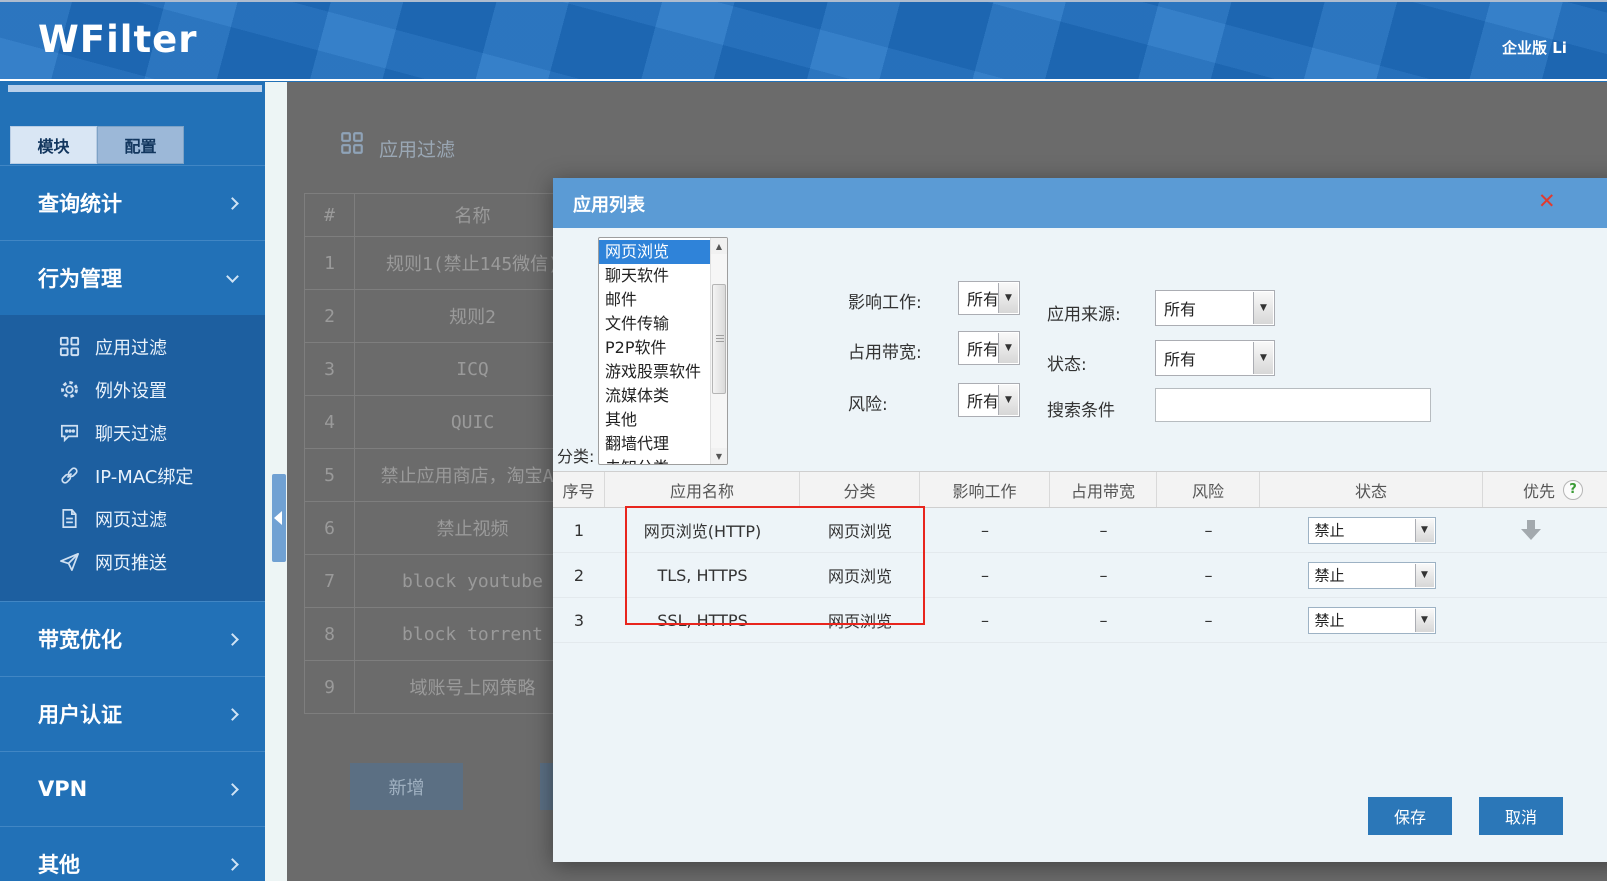 This screenshot has height=881, width=1607. Describe the element at coordinates (330, 215) in the screenshot. I see `col-number: #` at that location.